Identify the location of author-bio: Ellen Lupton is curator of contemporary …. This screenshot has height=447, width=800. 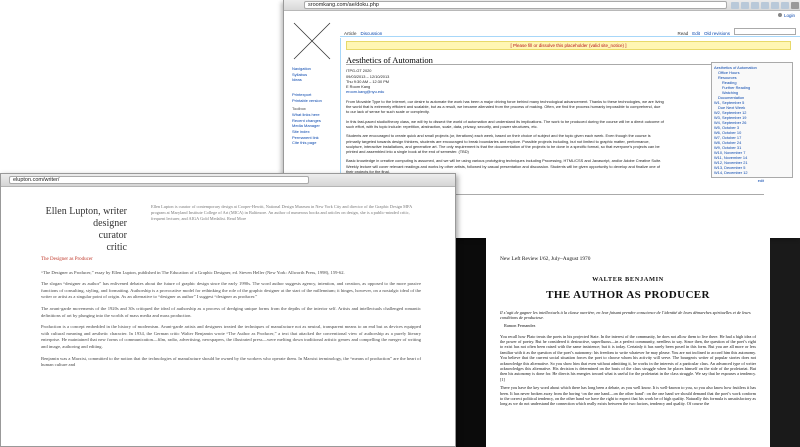
(281, 212).